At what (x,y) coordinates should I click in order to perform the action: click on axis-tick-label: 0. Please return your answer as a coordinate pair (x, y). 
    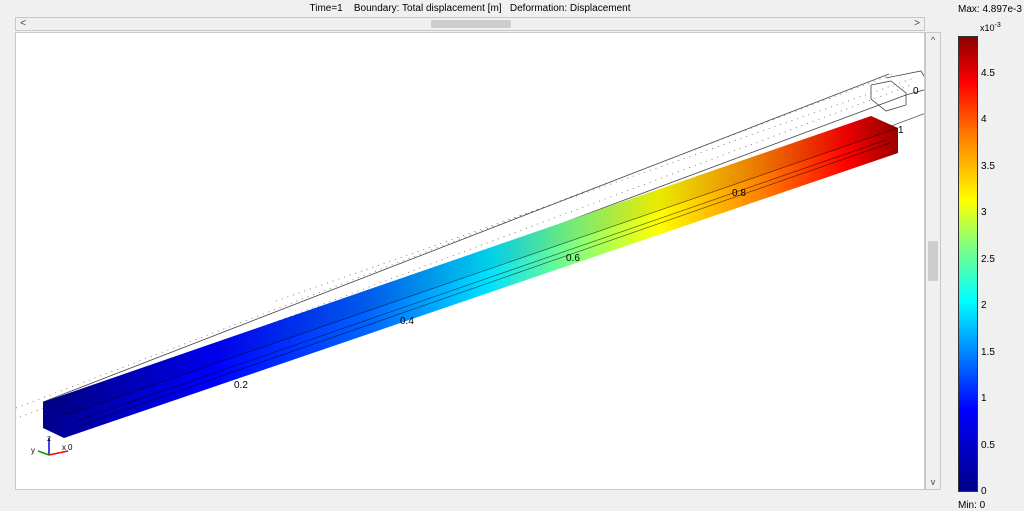
    Looking at the image, I should click on (916, 91).